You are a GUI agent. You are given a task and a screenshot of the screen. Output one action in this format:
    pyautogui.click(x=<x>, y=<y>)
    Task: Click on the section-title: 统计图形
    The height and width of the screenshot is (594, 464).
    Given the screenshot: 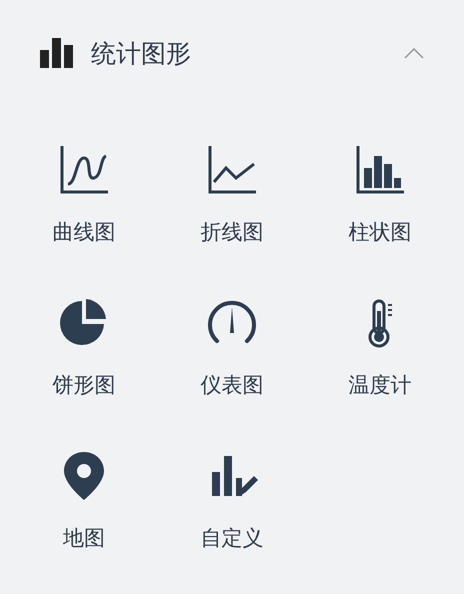 What is the action you would take?
    pyautogui.click(x=141, y=54)
    